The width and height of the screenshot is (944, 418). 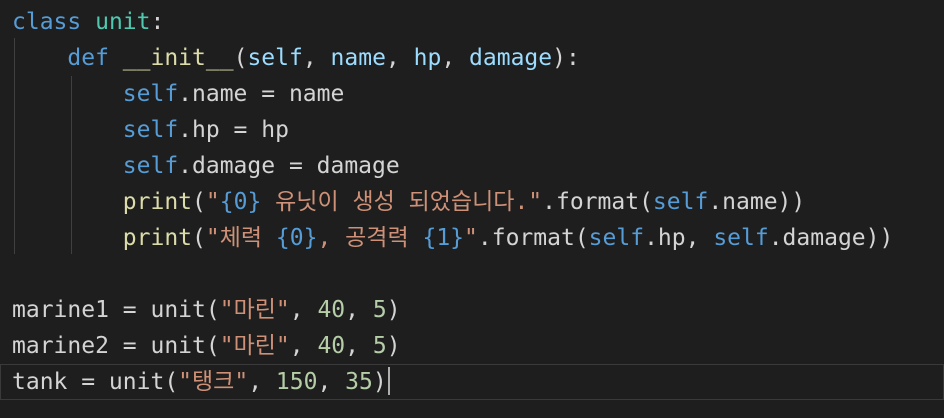 What do you see at coordinates (511, 58) in the screenshot?
I see `code-token-parameter: damage` at bounding box center [511, 58].